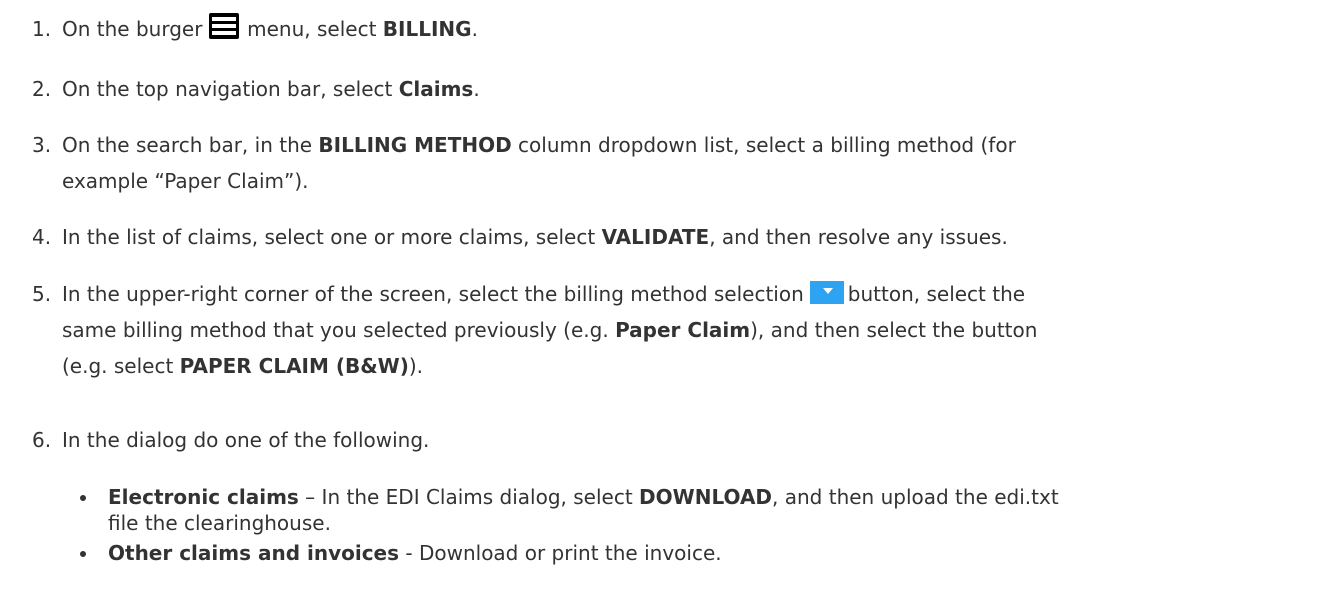  What do you see at coordinates (223, 26) in the screenshot?
I see `burger-menu-icon` at bounding box center [223, 26].